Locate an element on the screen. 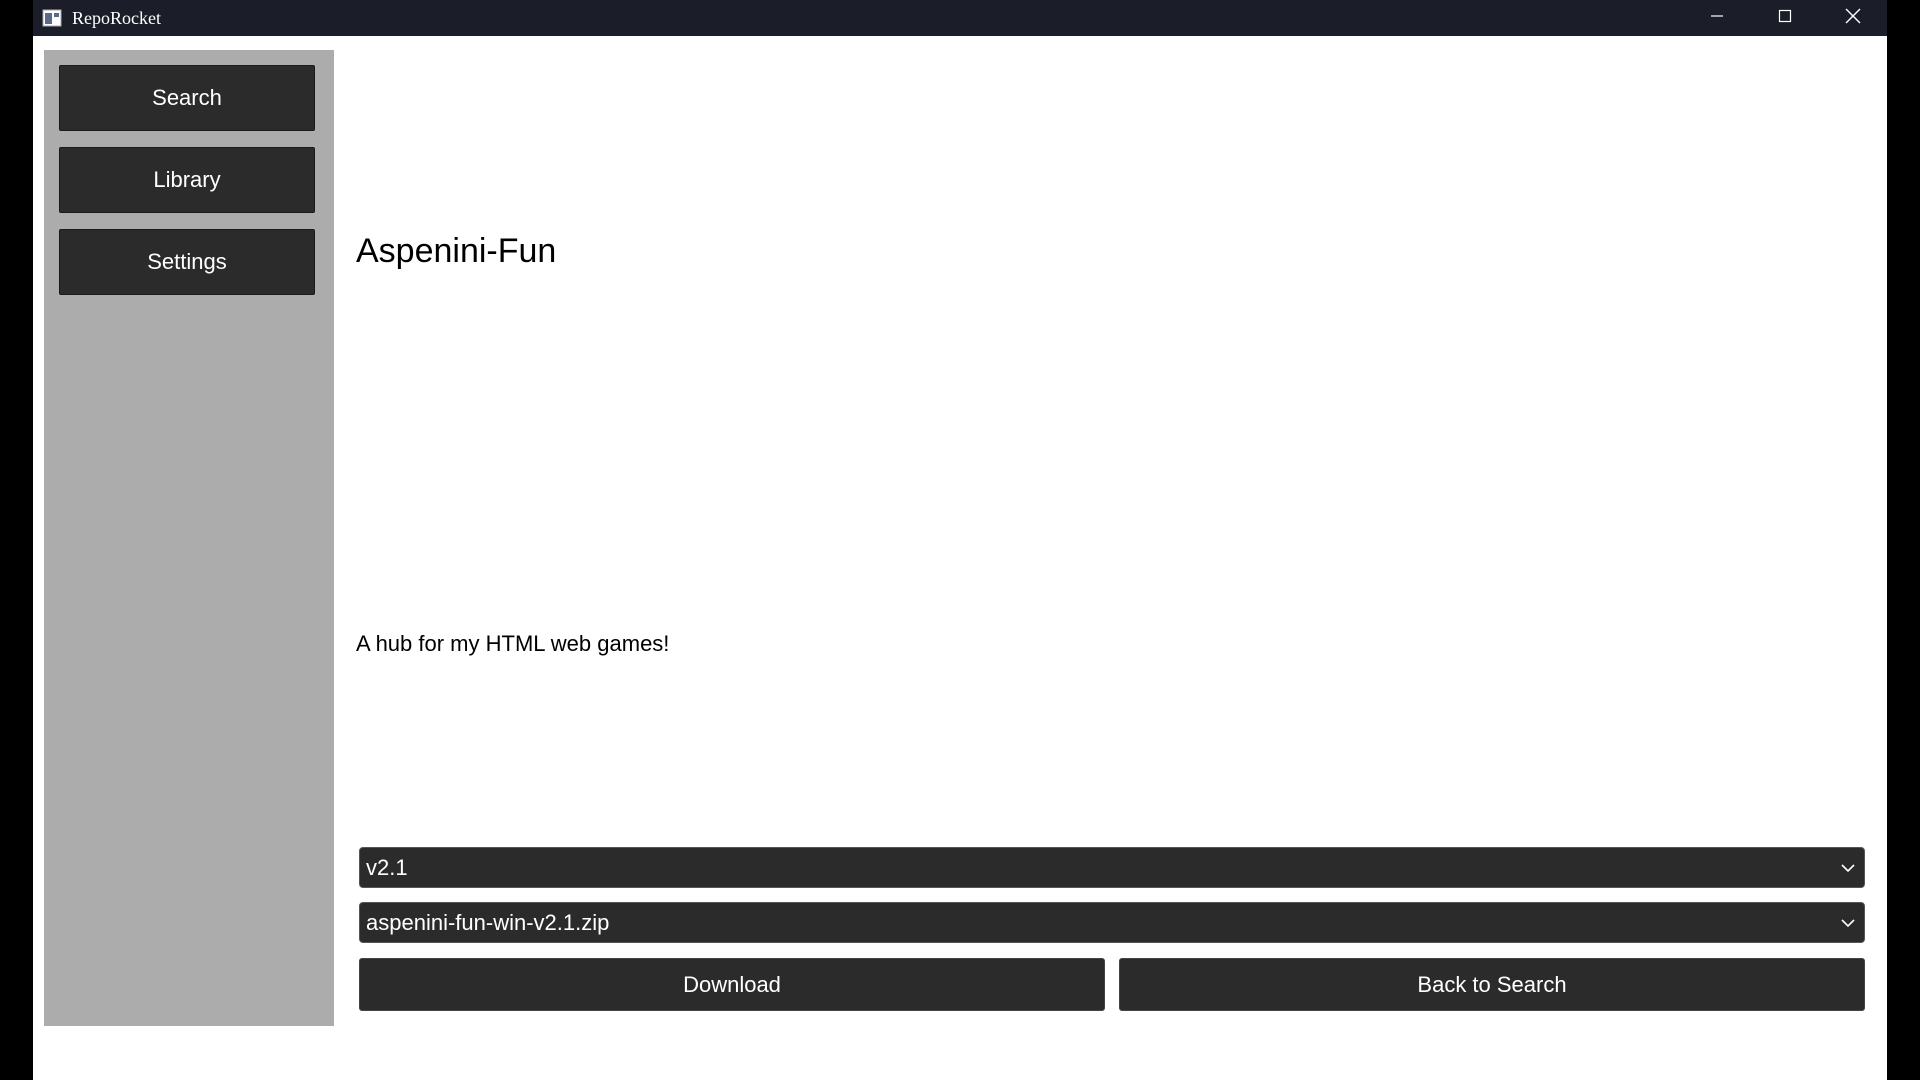 Image resolution: width=1920 pixels, height=1080 pixels. maximize-button is located at coordinates (1785, 18).